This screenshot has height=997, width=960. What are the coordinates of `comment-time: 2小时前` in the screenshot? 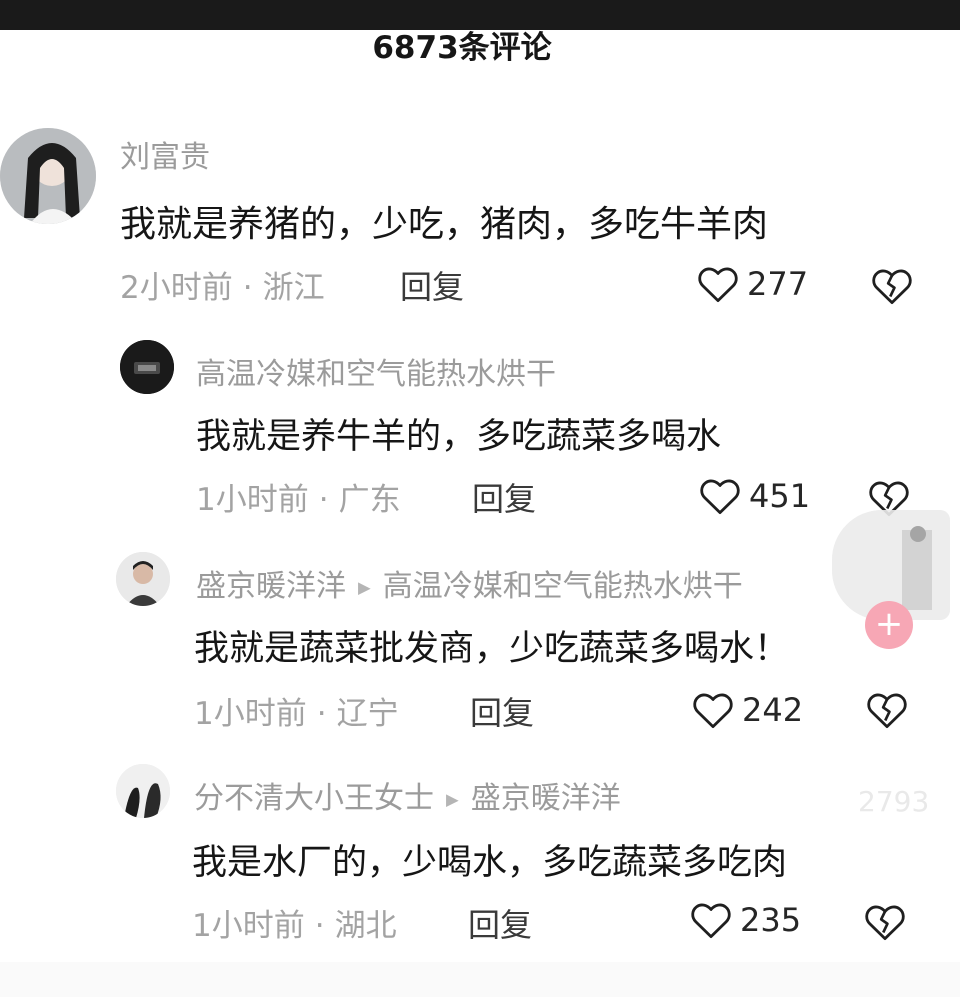 It's located at (176, 288).